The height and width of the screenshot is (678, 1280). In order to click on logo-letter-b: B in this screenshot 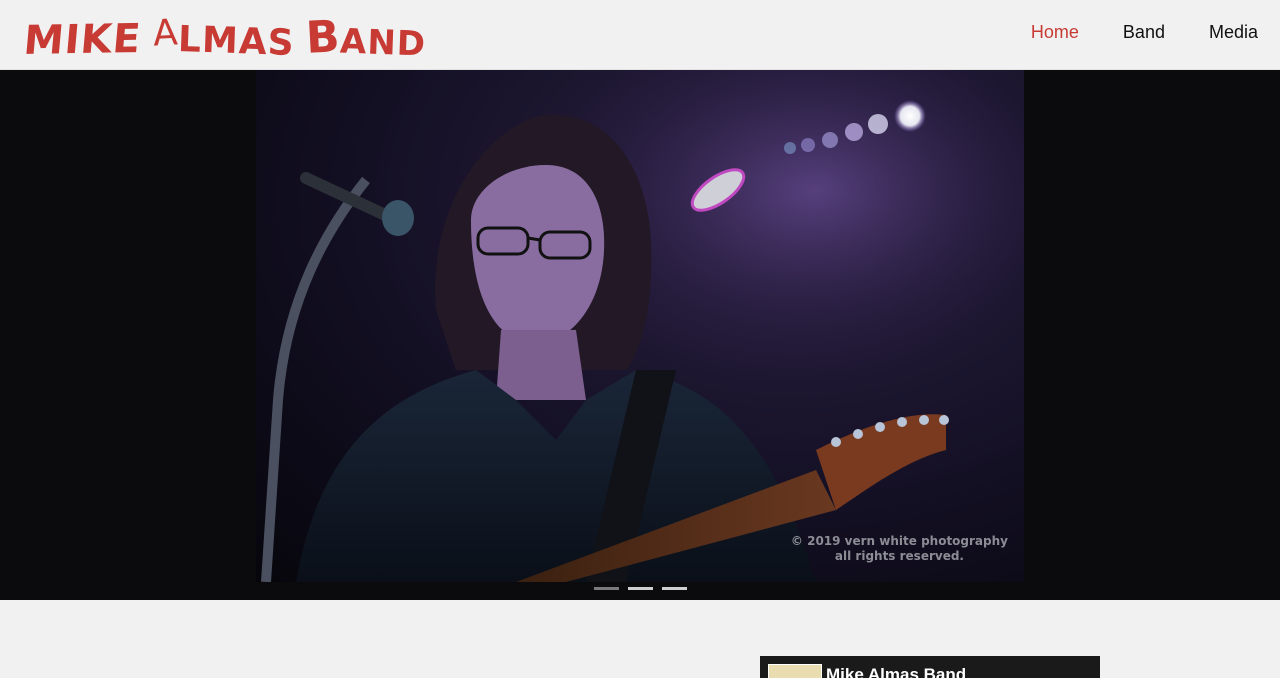, I will do `click(323, 37)`.